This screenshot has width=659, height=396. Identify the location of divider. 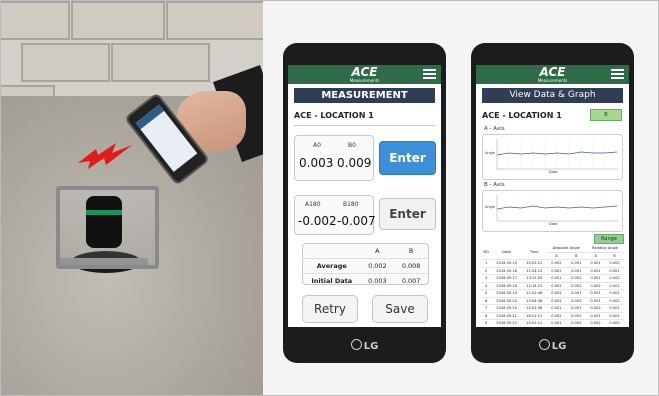
(364, 125).